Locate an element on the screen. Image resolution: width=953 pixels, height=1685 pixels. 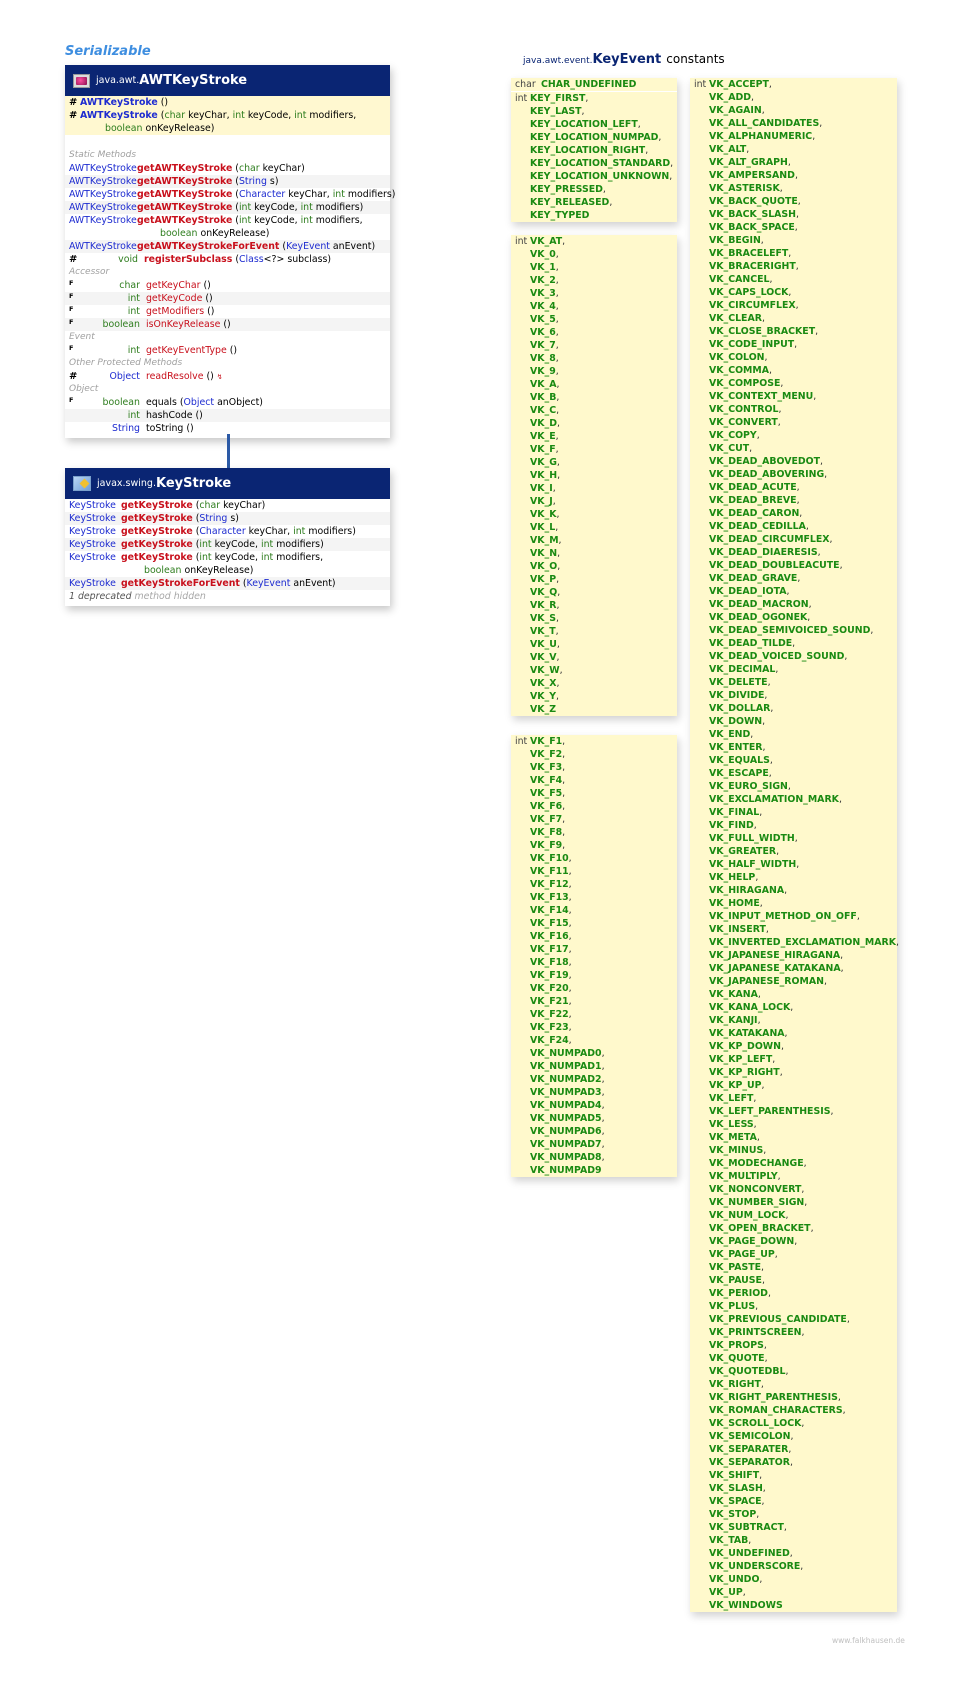
constant-row: VK_TAB, is located at coordinates (793, 1540).